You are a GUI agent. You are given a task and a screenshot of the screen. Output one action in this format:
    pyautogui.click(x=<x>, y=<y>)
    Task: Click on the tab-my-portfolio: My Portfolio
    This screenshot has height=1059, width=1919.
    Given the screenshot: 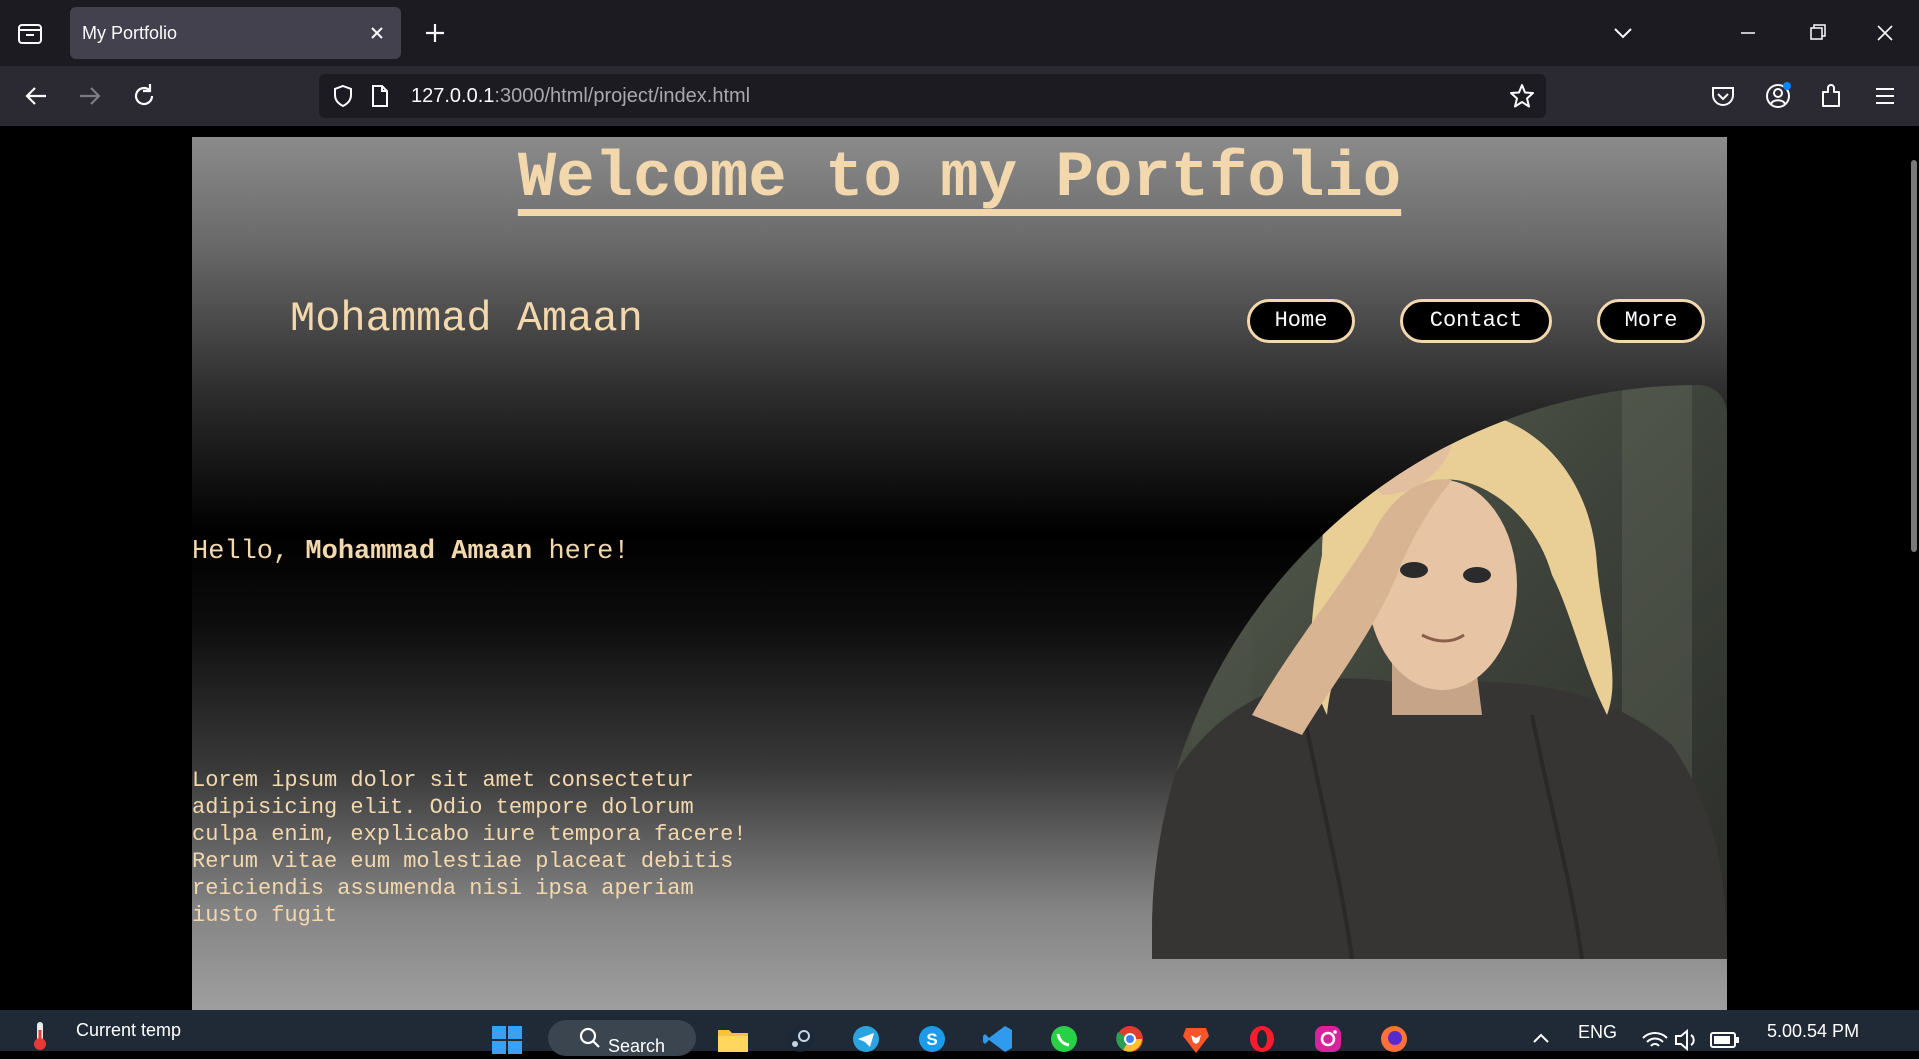 What is the action you would take?
    pyautogui.click(x=235, y=33)
    